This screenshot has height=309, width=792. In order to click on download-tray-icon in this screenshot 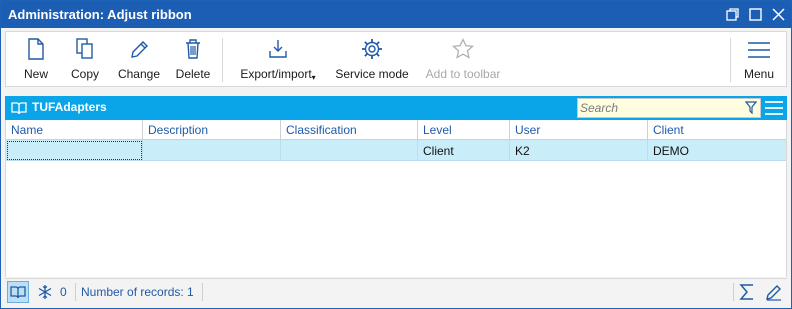, I will do `click(278, 47)`.